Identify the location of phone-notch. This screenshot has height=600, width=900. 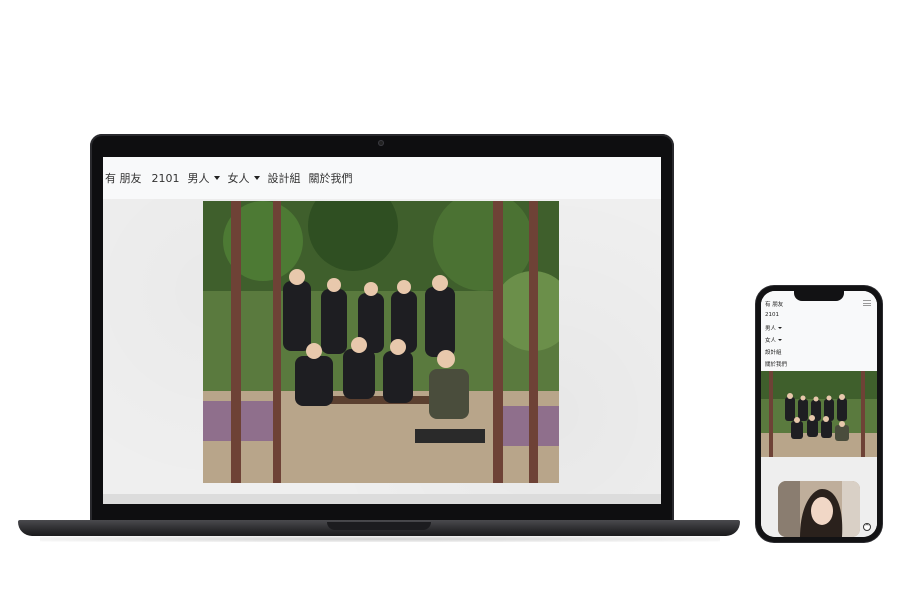
(819, 296).